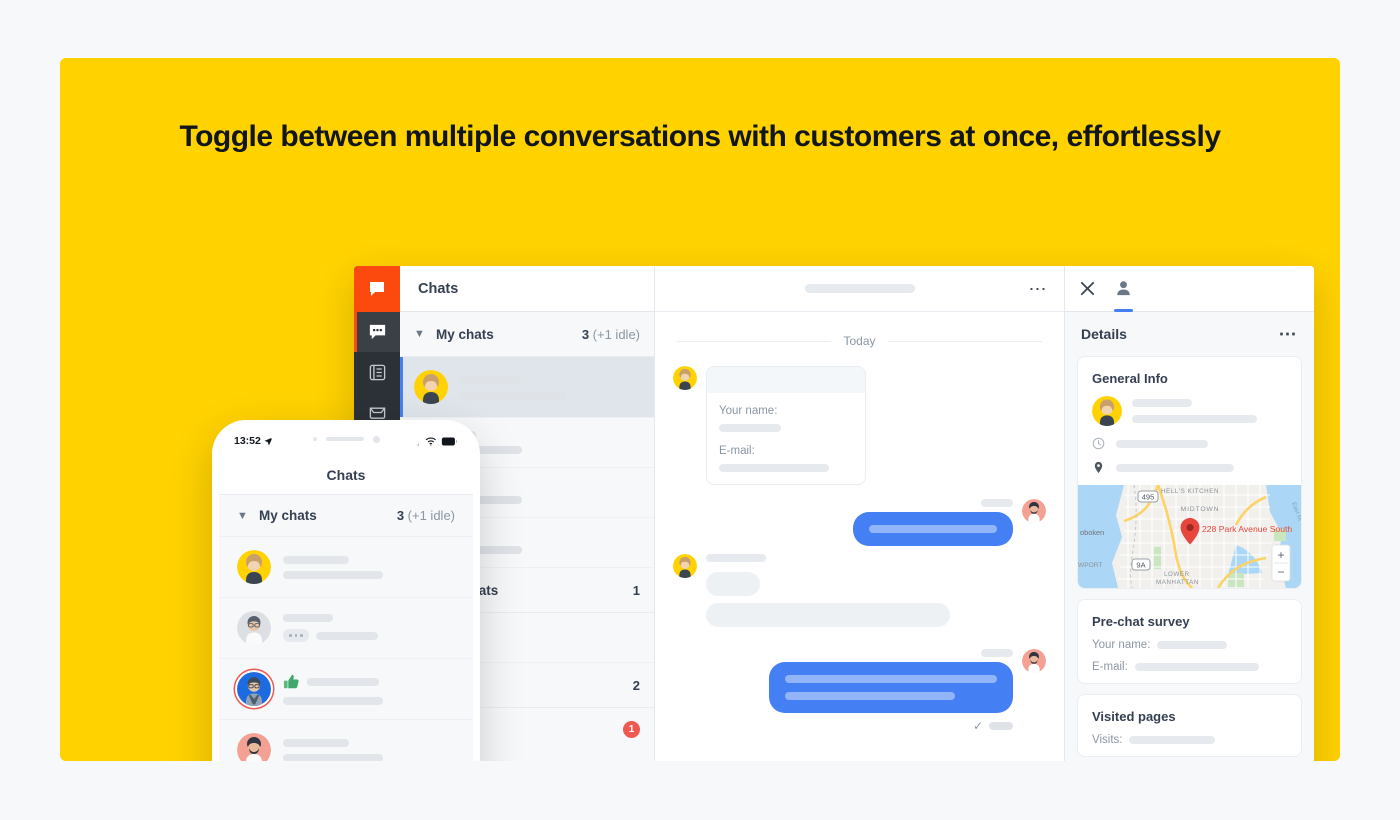 This screenshot has width=1400, height=820. Describe the element at coordinates (1123, 289) in the screenshot. I see `person-icon` at that location.